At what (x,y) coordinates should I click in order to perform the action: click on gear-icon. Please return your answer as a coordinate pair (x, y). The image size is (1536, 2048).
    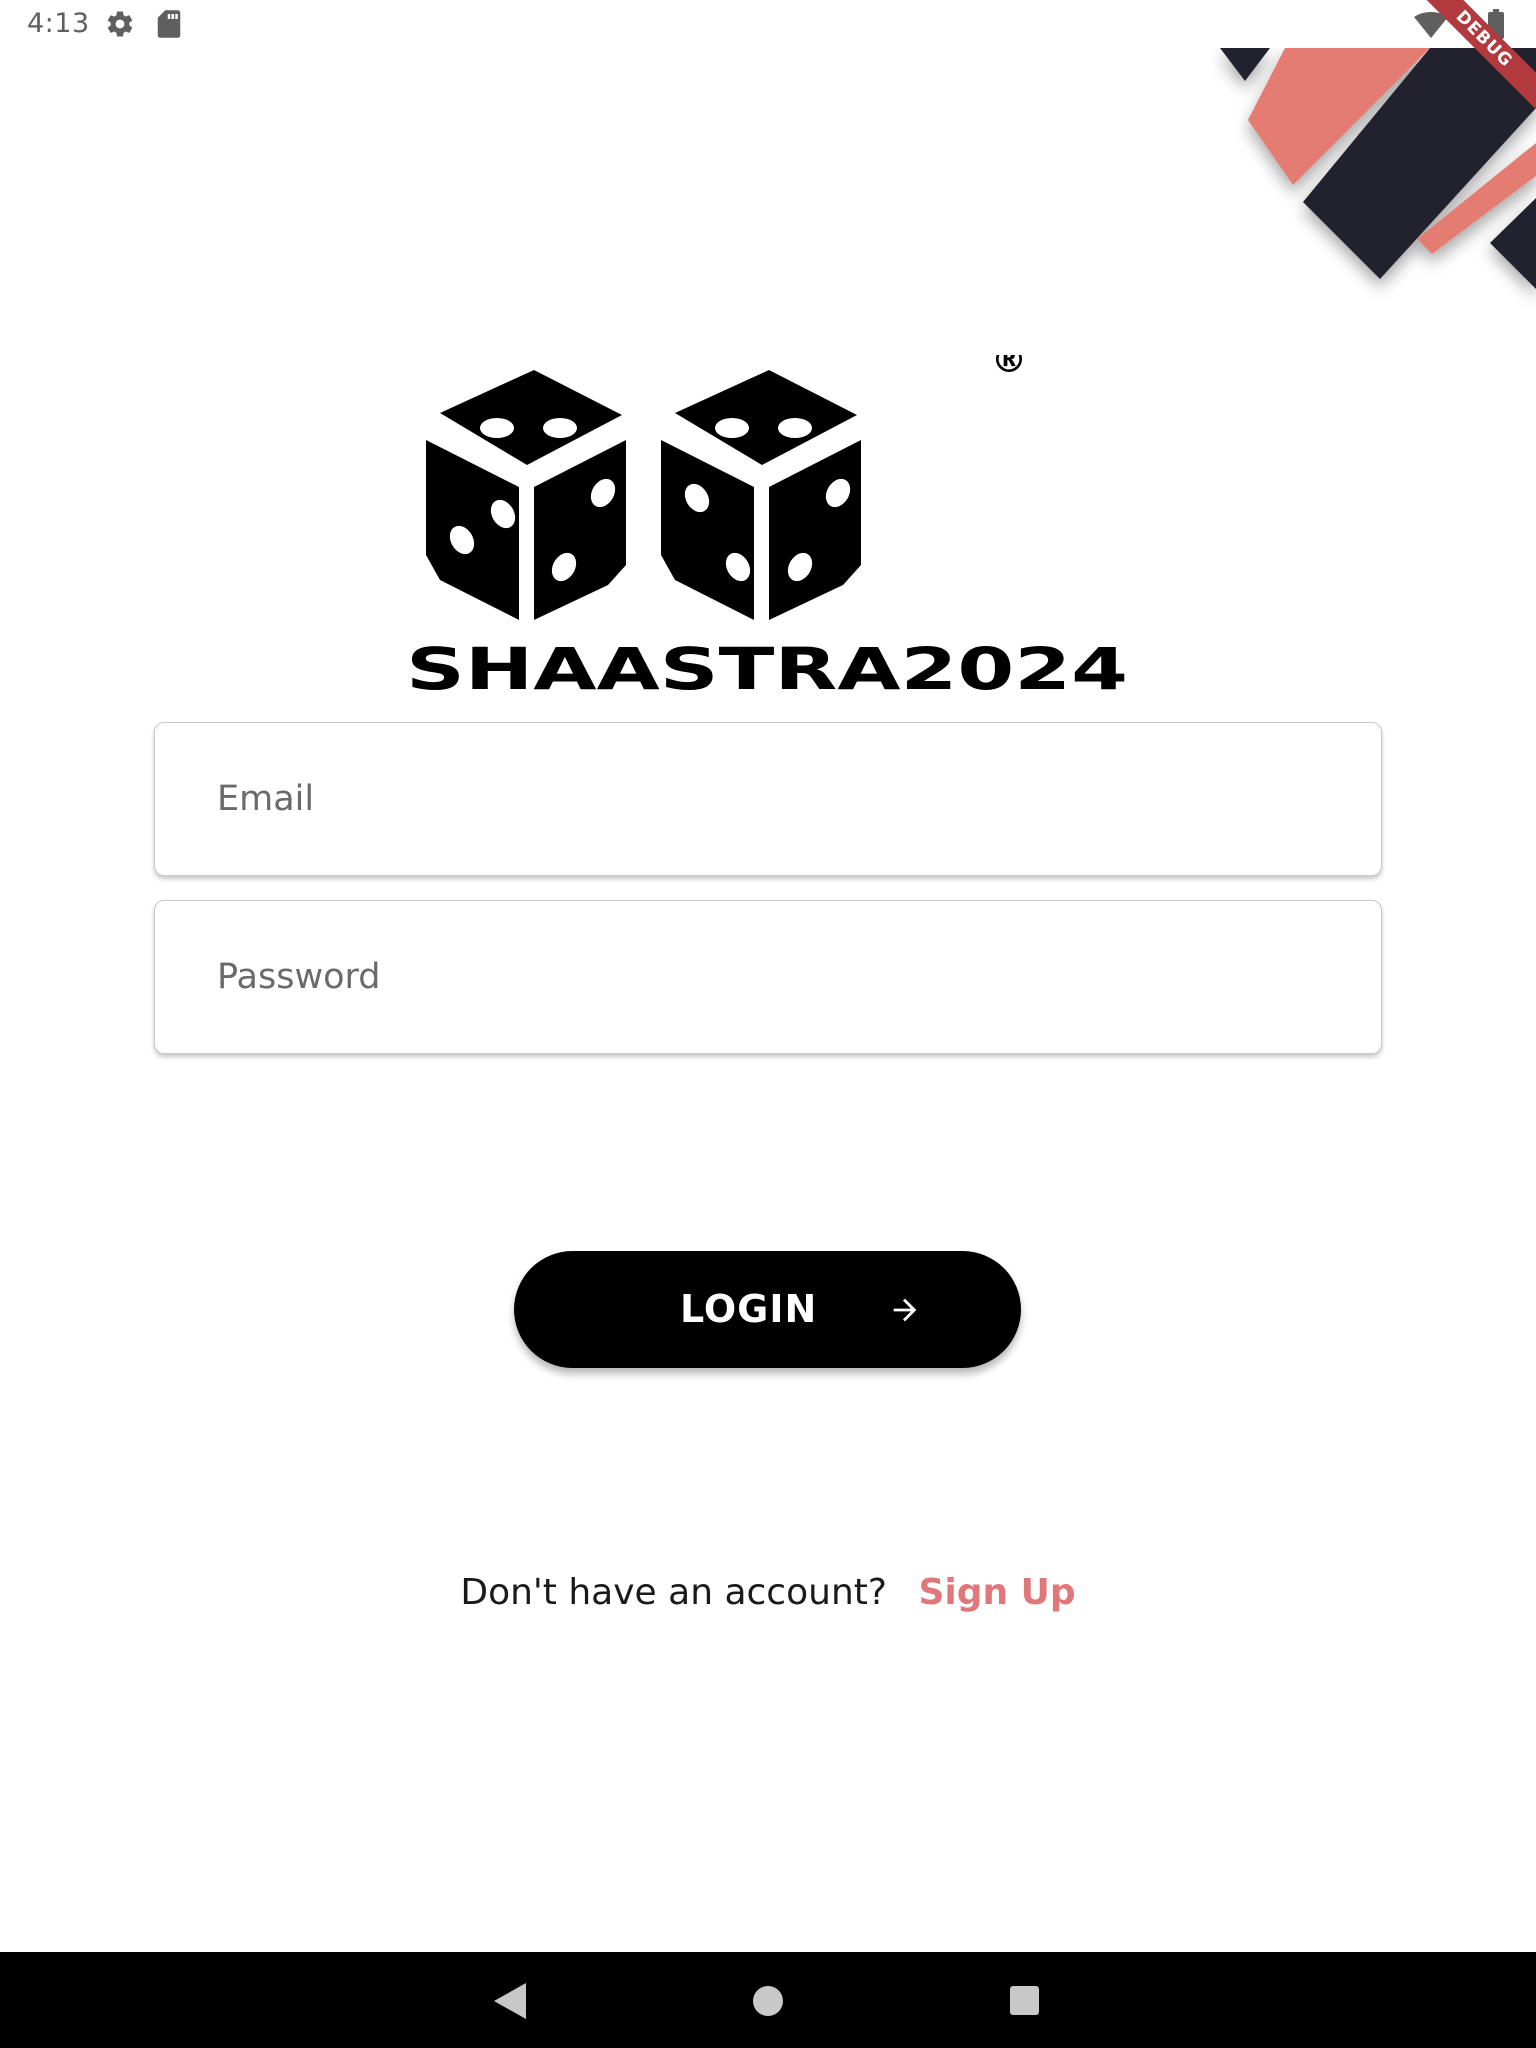
    Looking at the image, I should click on (120, 24).